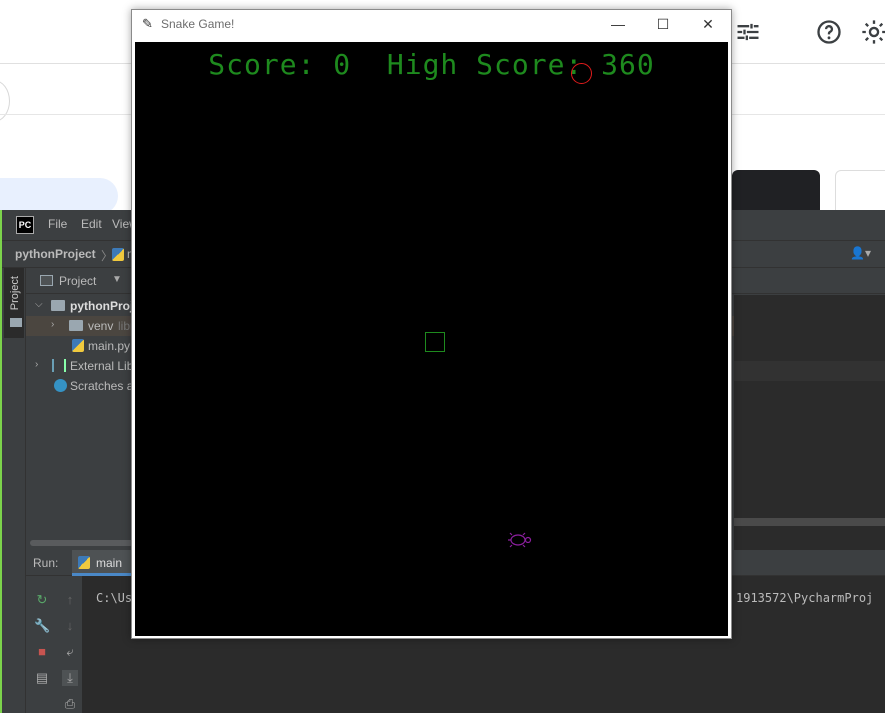  Describe the element at coordinates (14, 490) in the screenshot. I see `tool-window-strip: Project` at that location.